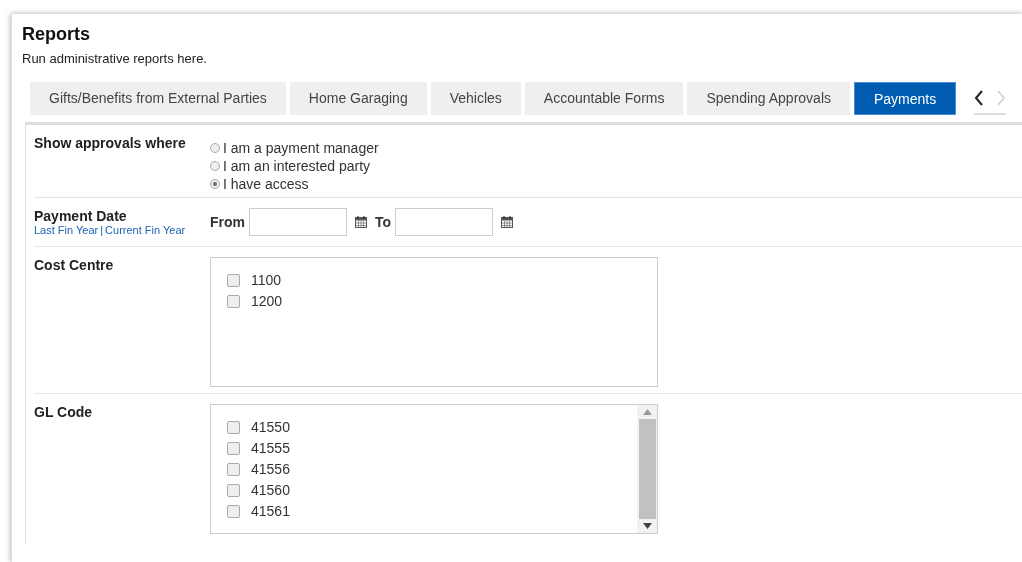  What do you see at coordinates (444, 222) in the screenshot?
I see `to-date-field` at bounding box center [444, 222].